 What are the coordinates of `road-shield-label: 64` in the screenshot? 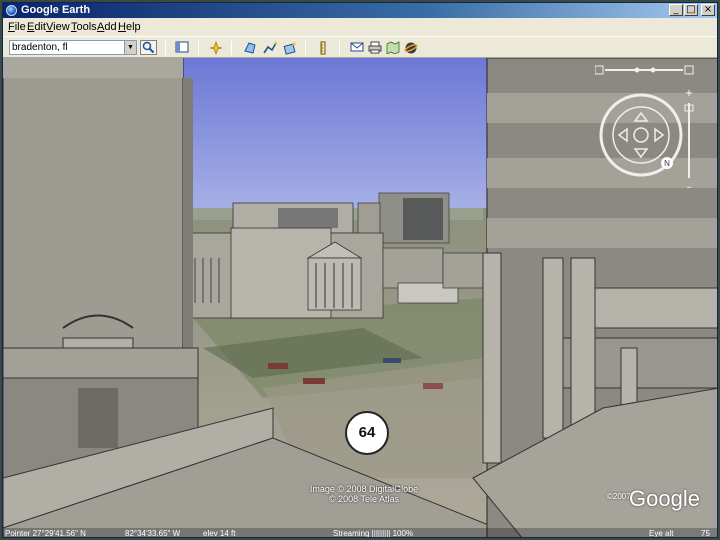 It's located at (367, 433).